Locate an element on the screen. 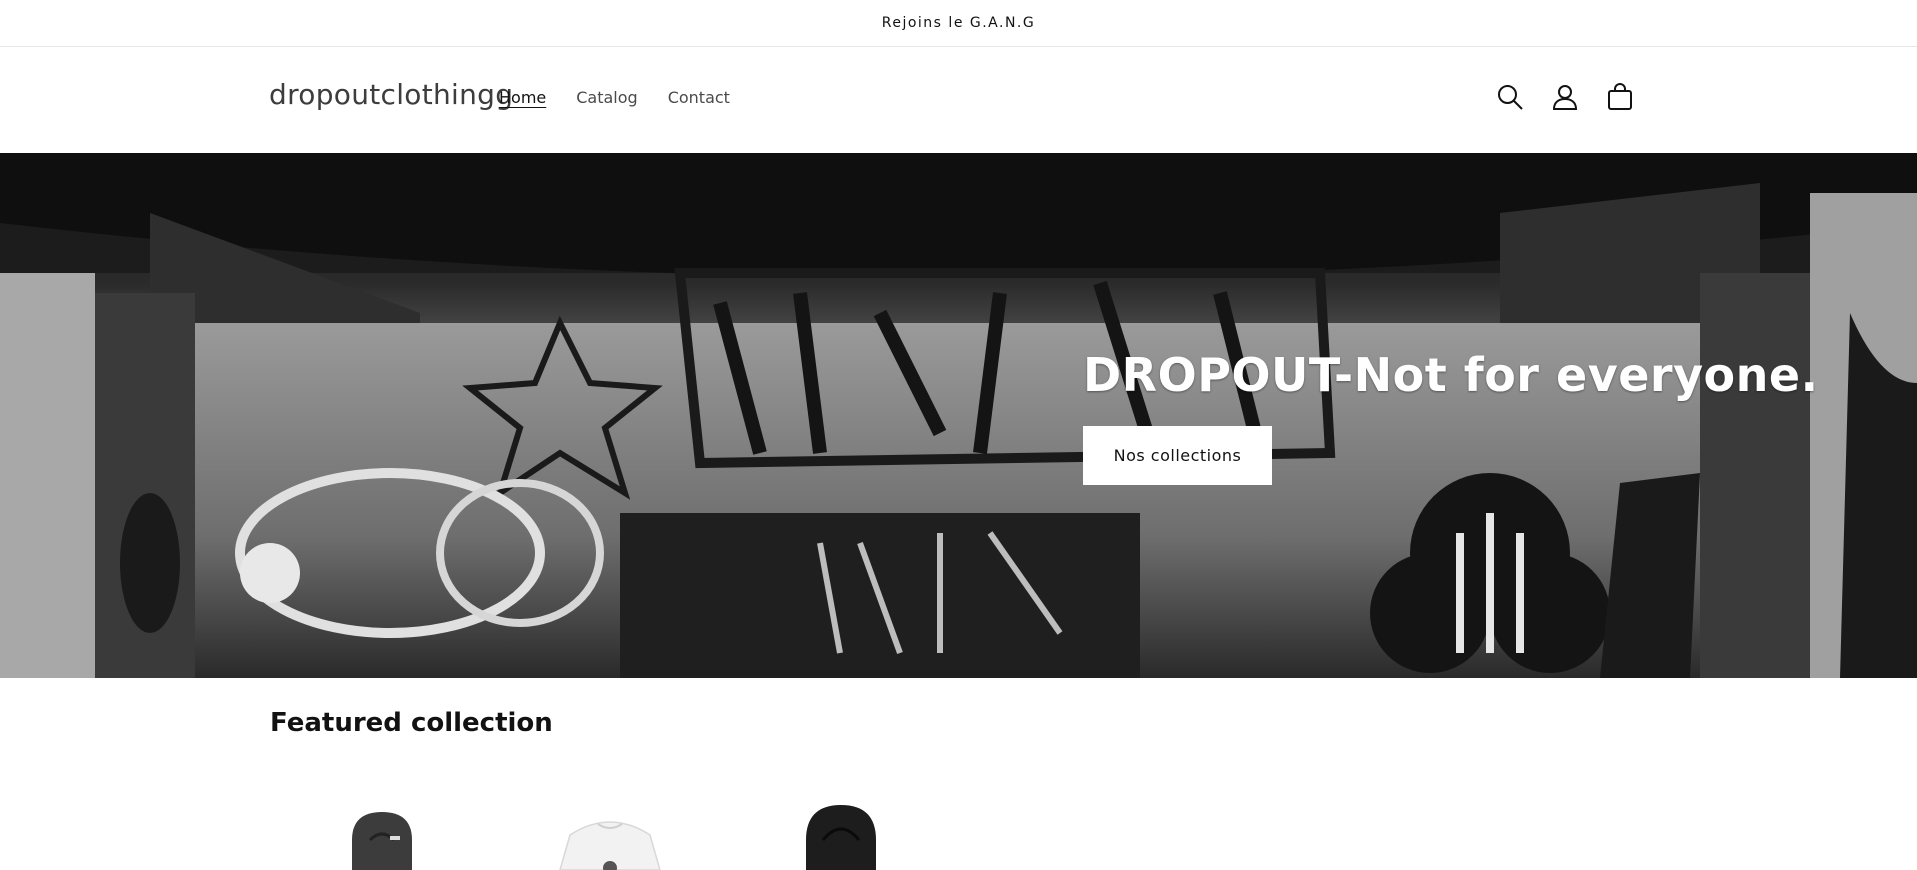 The width and height of the screenshot is (1917, 870). nav-item-home: Home is located at coordinates (522, 97).